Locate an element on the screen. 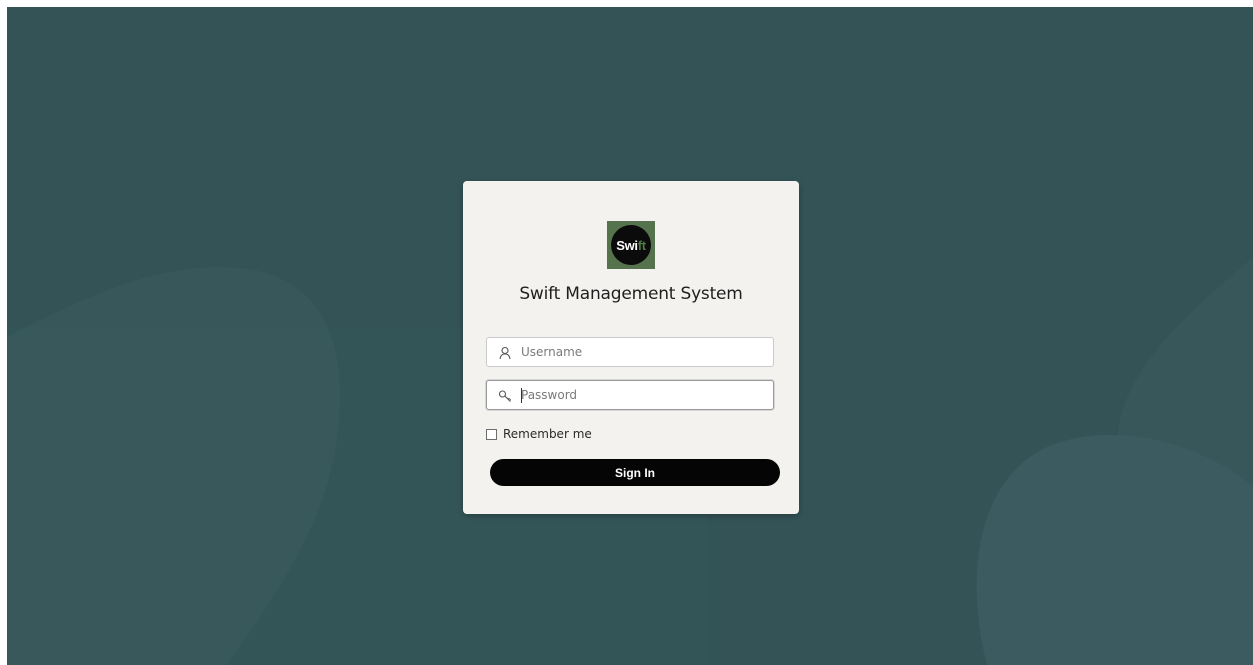 This screenshot has width=1253, height=665. logo-text-main: Swi is located at coordinates (627, 245).